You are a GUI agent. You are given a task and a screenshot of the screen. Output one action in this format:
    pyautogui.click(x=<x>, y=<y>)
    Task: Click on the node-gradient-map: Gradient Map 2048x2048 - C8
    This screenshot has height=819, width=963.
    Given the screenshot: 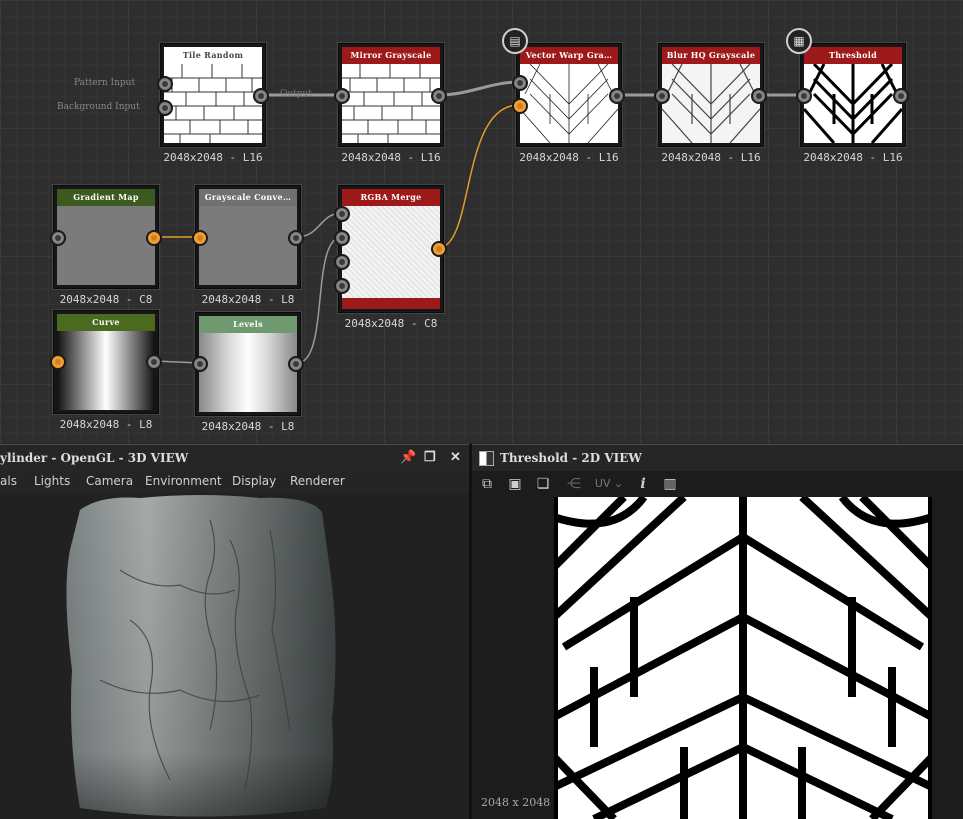 What is the action you would take?
    pyautogui.click(x=106, y=245)
    